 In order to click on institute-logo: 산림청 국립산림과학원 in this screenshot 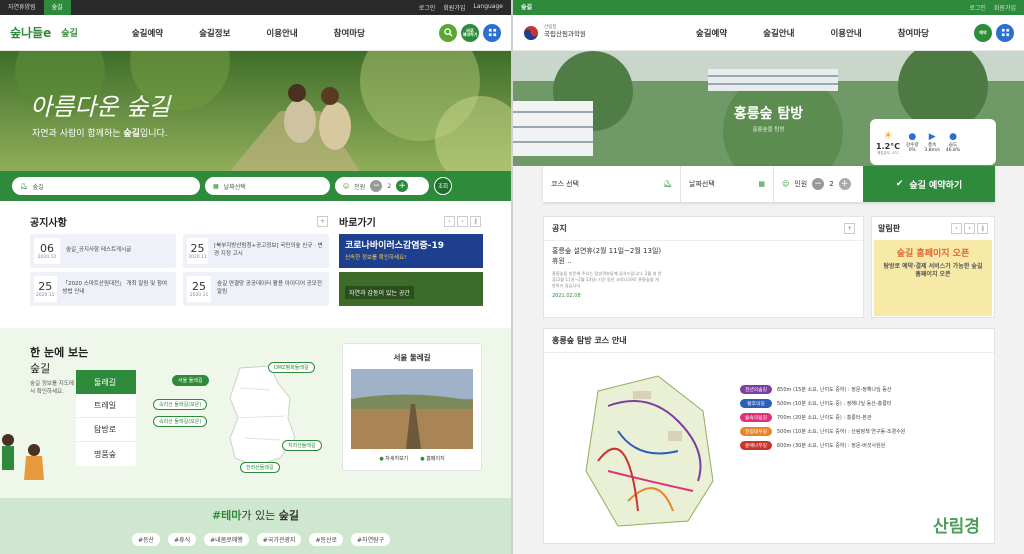, I will do `click(554, 33)`.